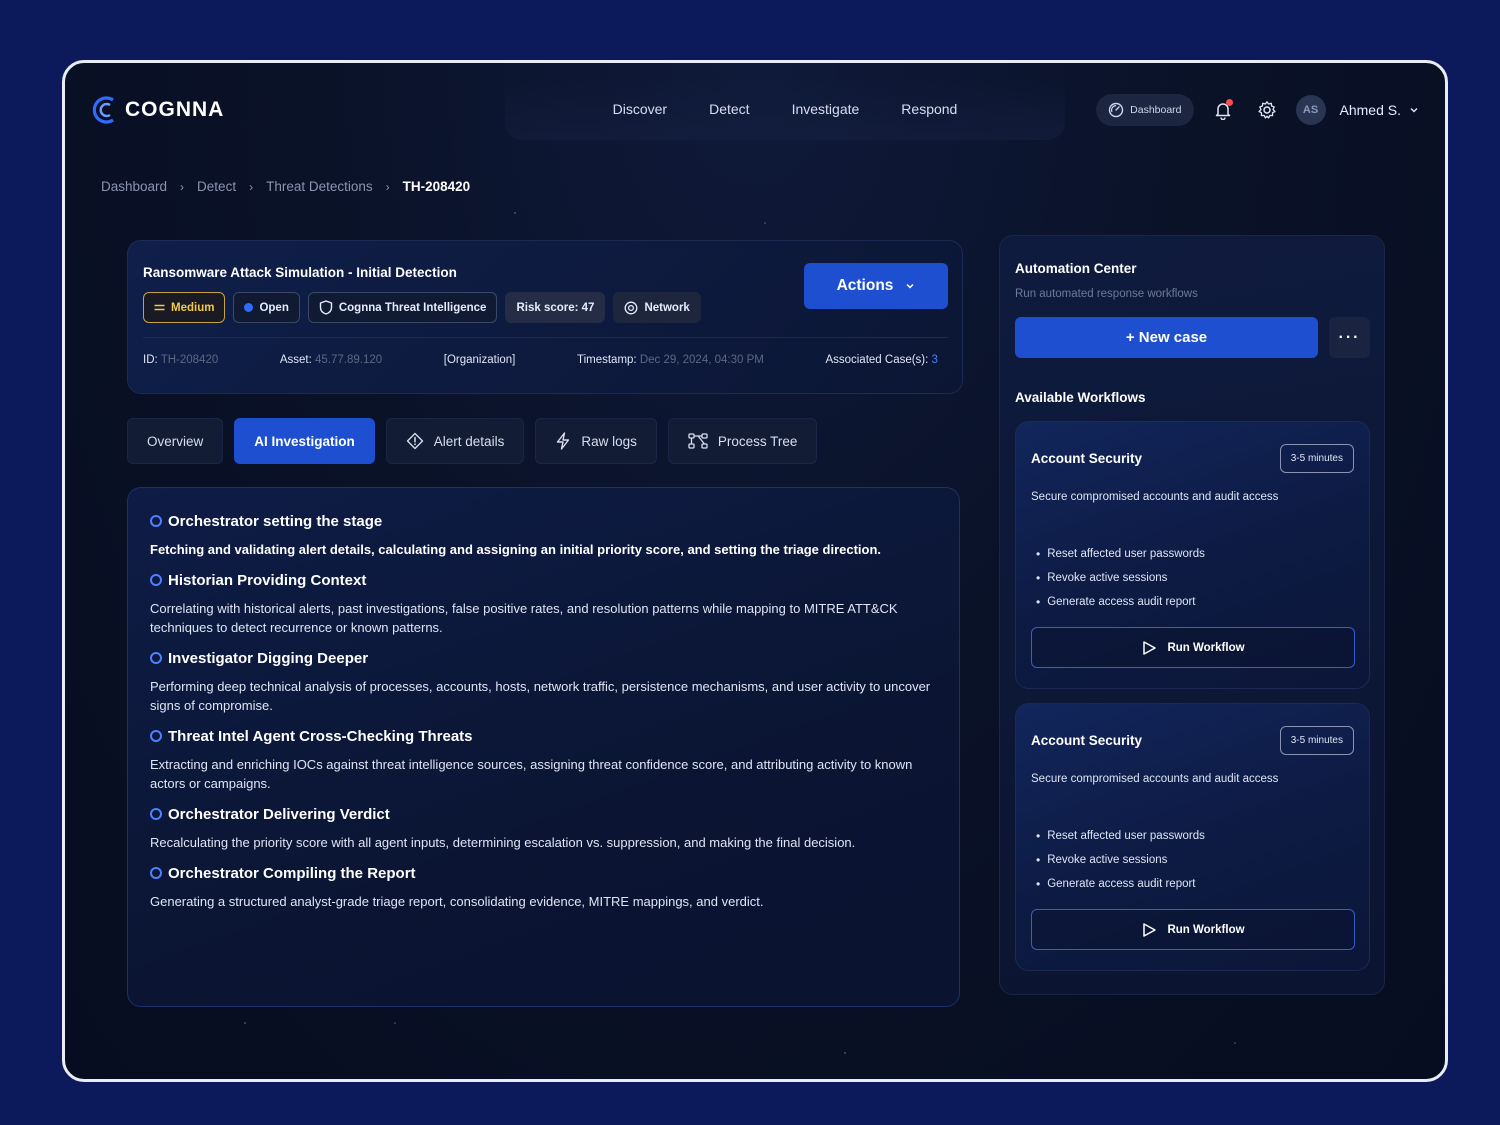 The width and height of the screenshot is (1500, 1125). Describe the element at coordinates (331, 360) in the screenshot. I see `meta-asset: Asset: 45.77.89.120` at that location.